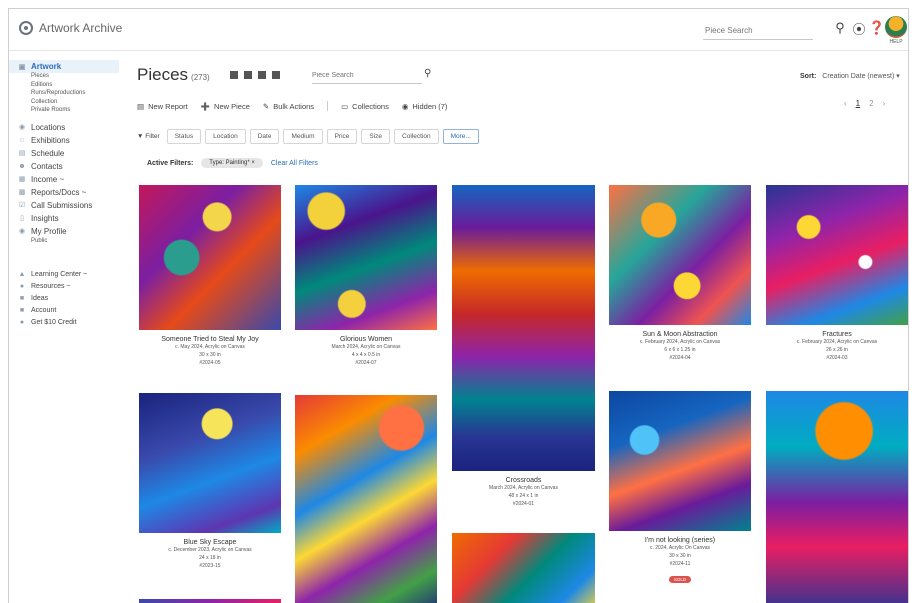  What do you see at coordinates (837, 334) in the screenshot?
I see `piece-title: Fractures` at bounding box center [837, 334].